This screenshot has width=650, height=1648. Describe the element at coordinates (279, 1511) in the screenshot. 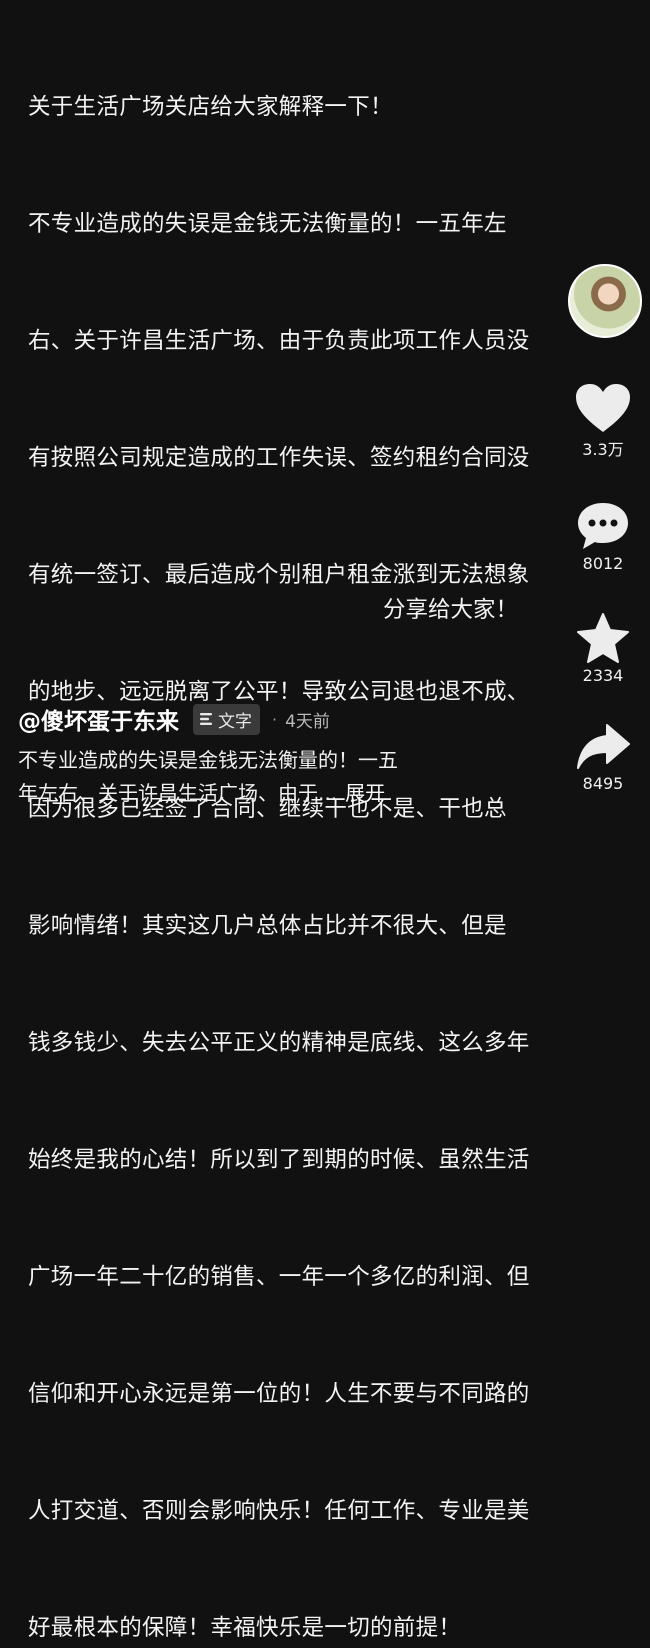

I see `post-line: 人打交道、否则会影响快乐！任何工作、专业是美` at that location.